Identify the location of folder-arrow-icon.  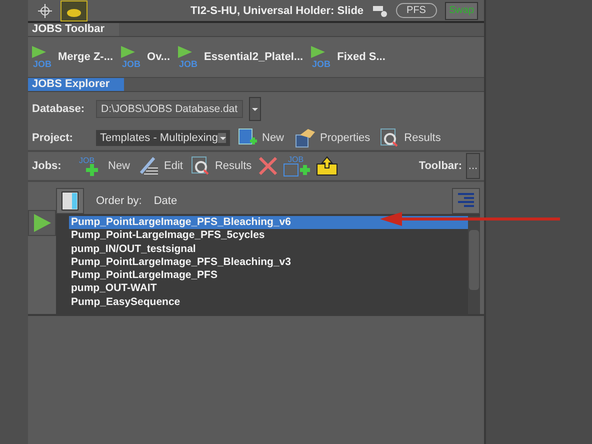
(327, 166).